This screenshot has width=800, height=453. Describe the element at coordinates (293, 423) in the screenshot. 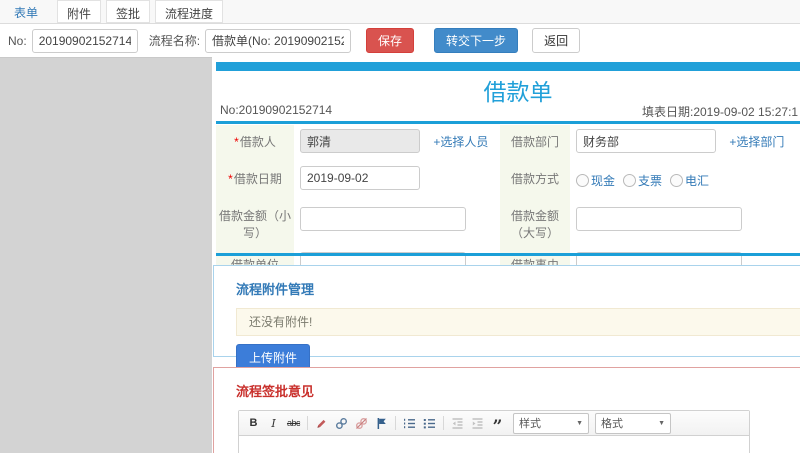

I see `strikethrough-icon: abc` at that location.